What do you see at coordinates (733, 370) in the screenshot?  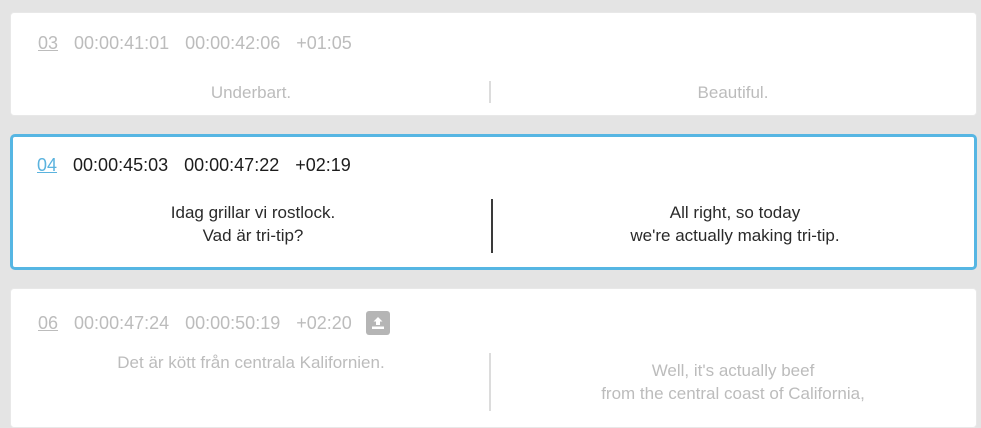 I see `target-line: Well, it's actually beef` at bounding box center [733, 370].